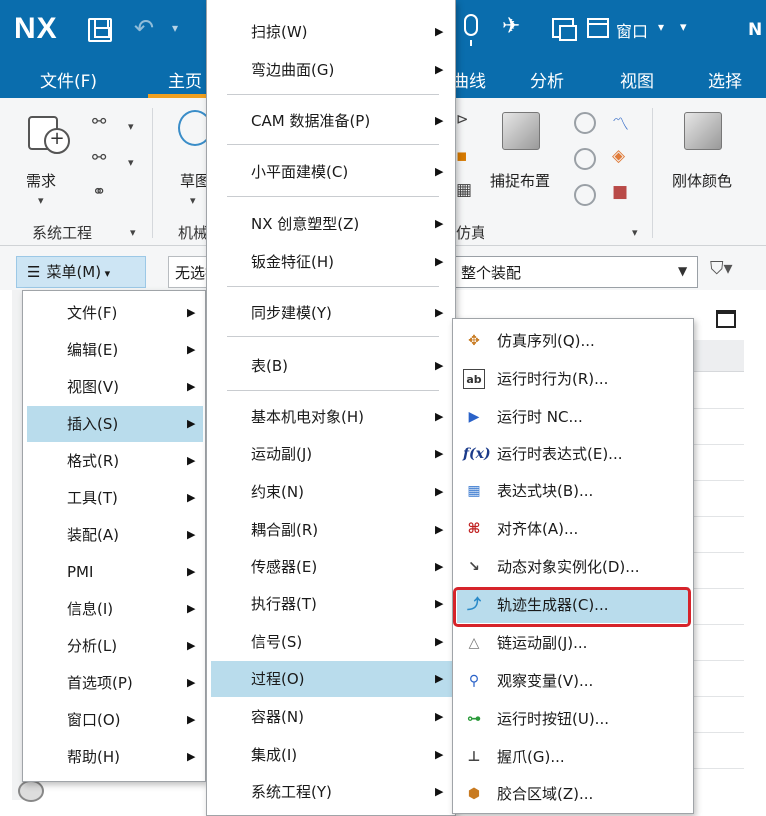  Describe the element at coordinates (661, 27) in the screenshot. I see `window-dropdown-icon: ▾` at that location.